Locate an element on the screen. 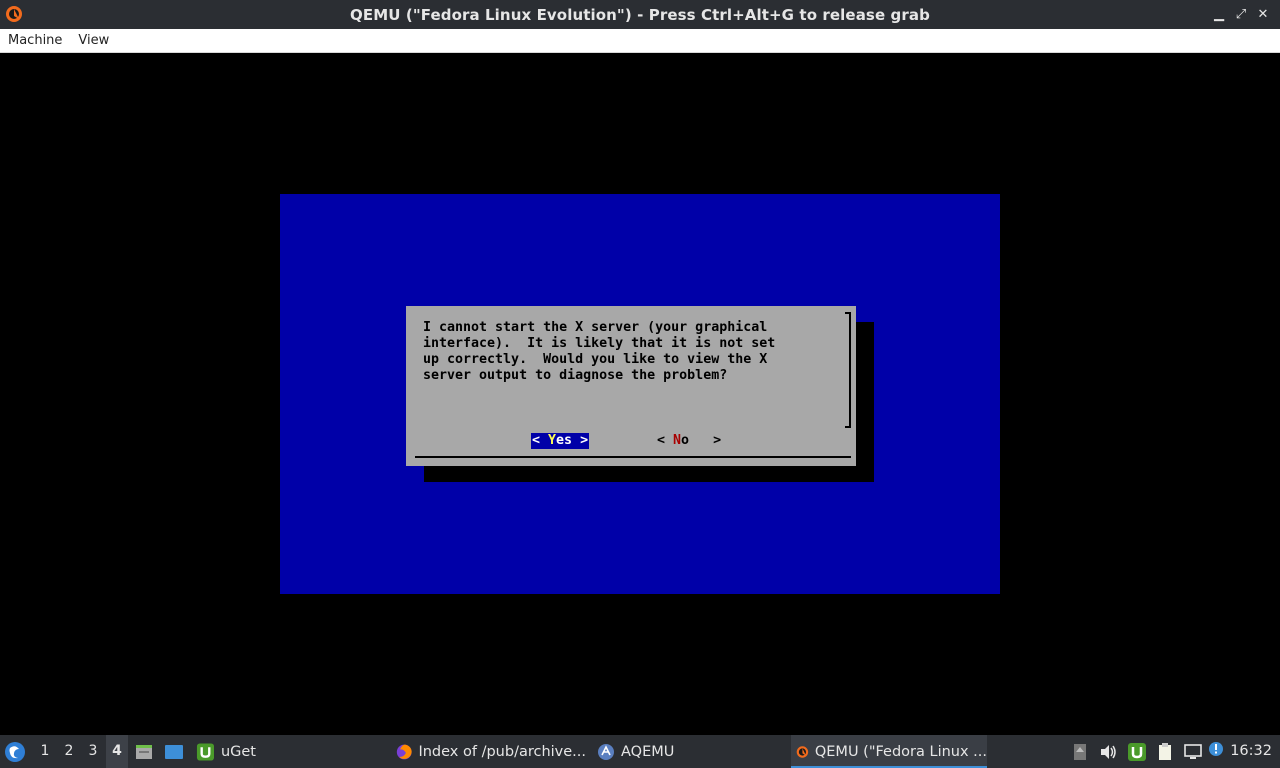 Image resolution: width=1280 pixels, height=768 pixels. firefox-icon is located at coordinates (404, 751).